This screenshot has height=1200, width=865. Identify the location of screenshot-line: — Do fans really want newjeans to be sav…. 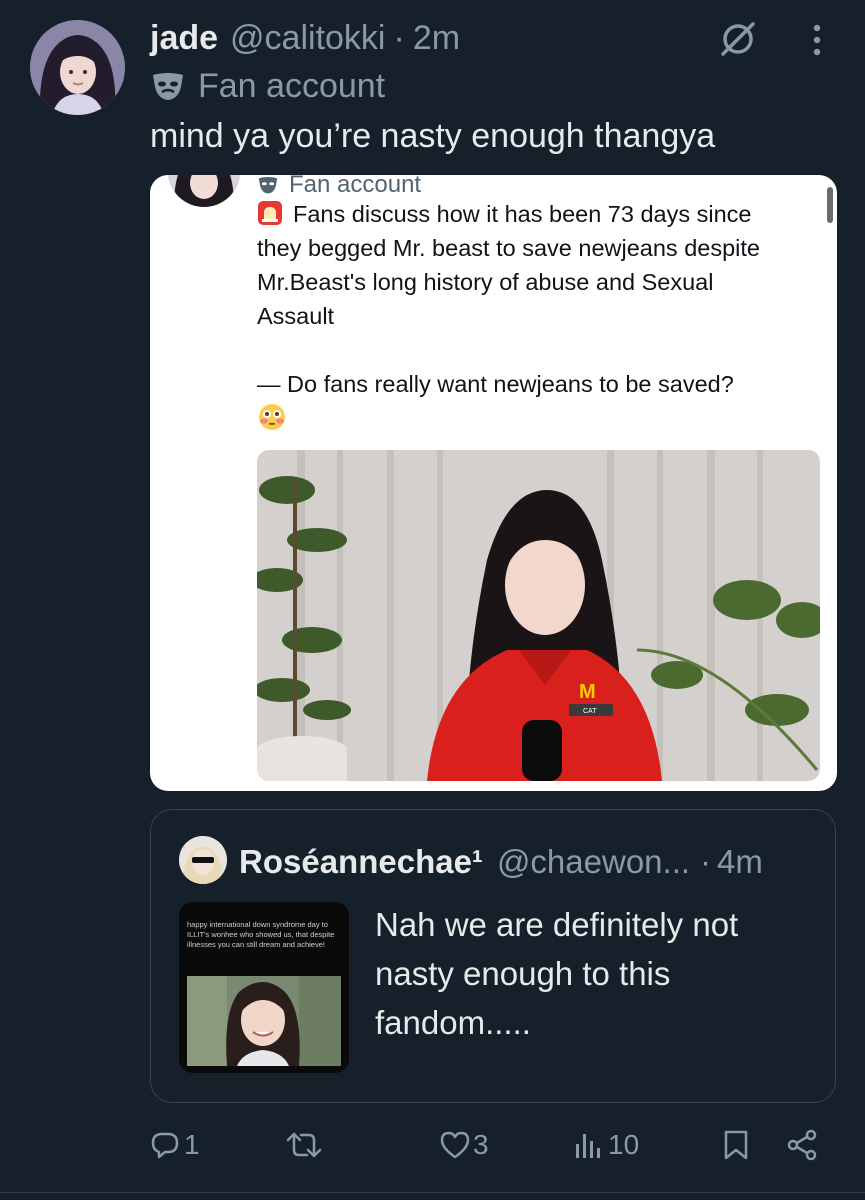
(495, 384).